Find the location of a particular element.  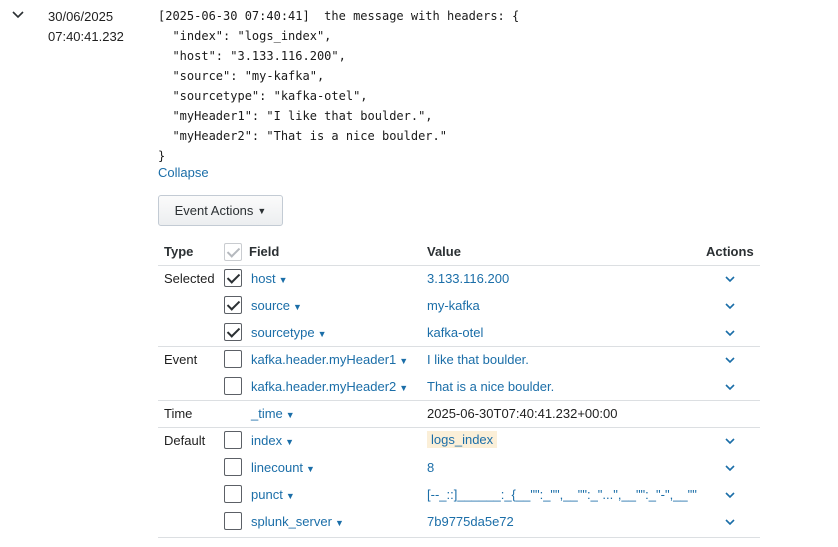

field-value: 7b9775da5e72 is located at coordinates (470, 521).